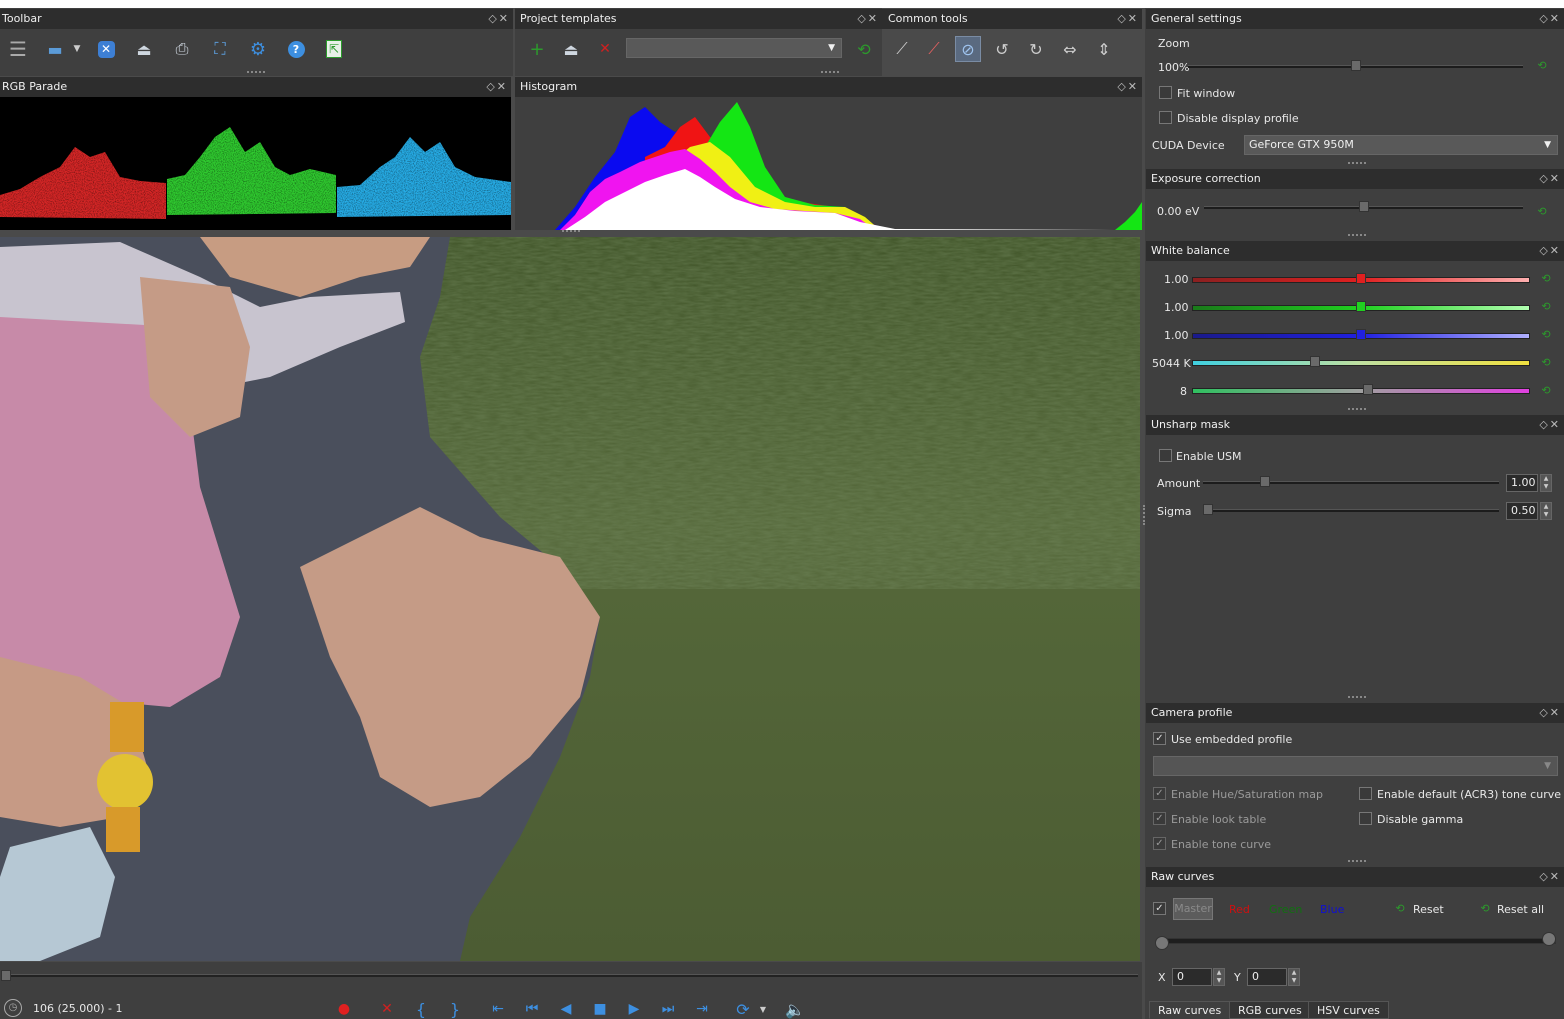 The image size is (1564, 1019). What do you see at coordinates (1546, 307) in the screenshot?
I see `wb-green-reset-icon: ⟲` at bounding box center [1546, 307].